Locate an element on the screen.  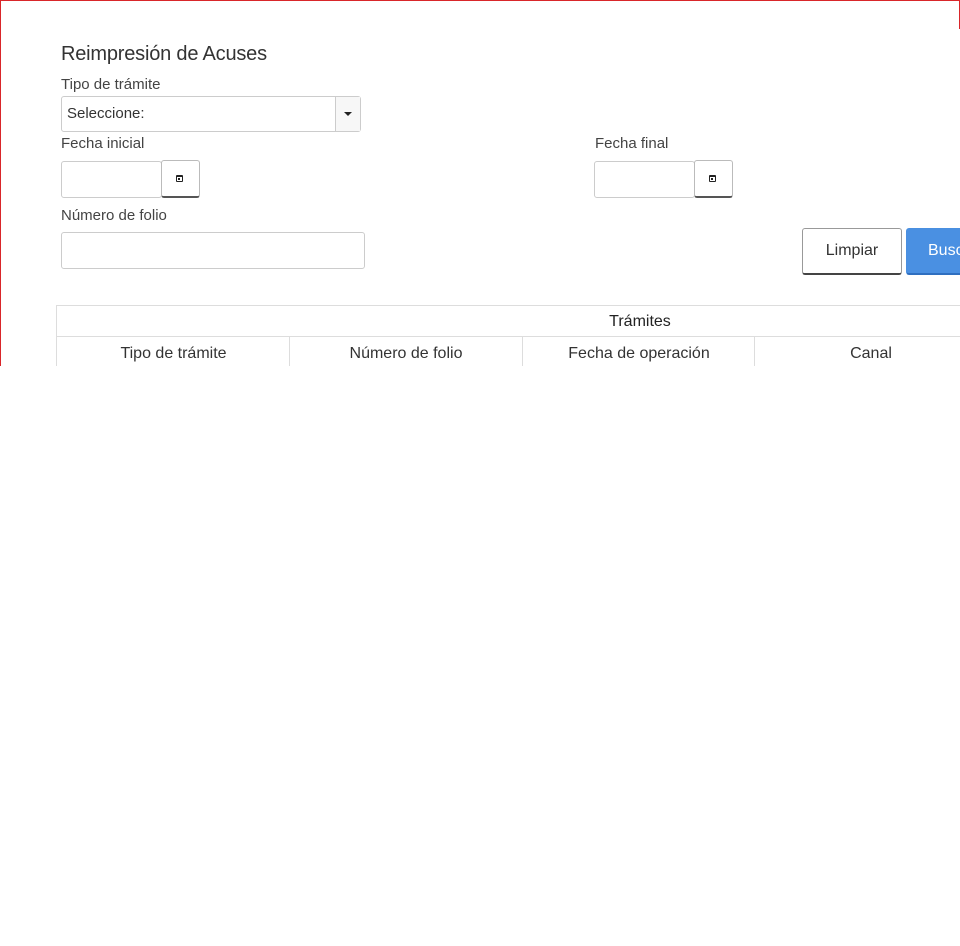
fecha-final-input is located at coordinates (644, 179).